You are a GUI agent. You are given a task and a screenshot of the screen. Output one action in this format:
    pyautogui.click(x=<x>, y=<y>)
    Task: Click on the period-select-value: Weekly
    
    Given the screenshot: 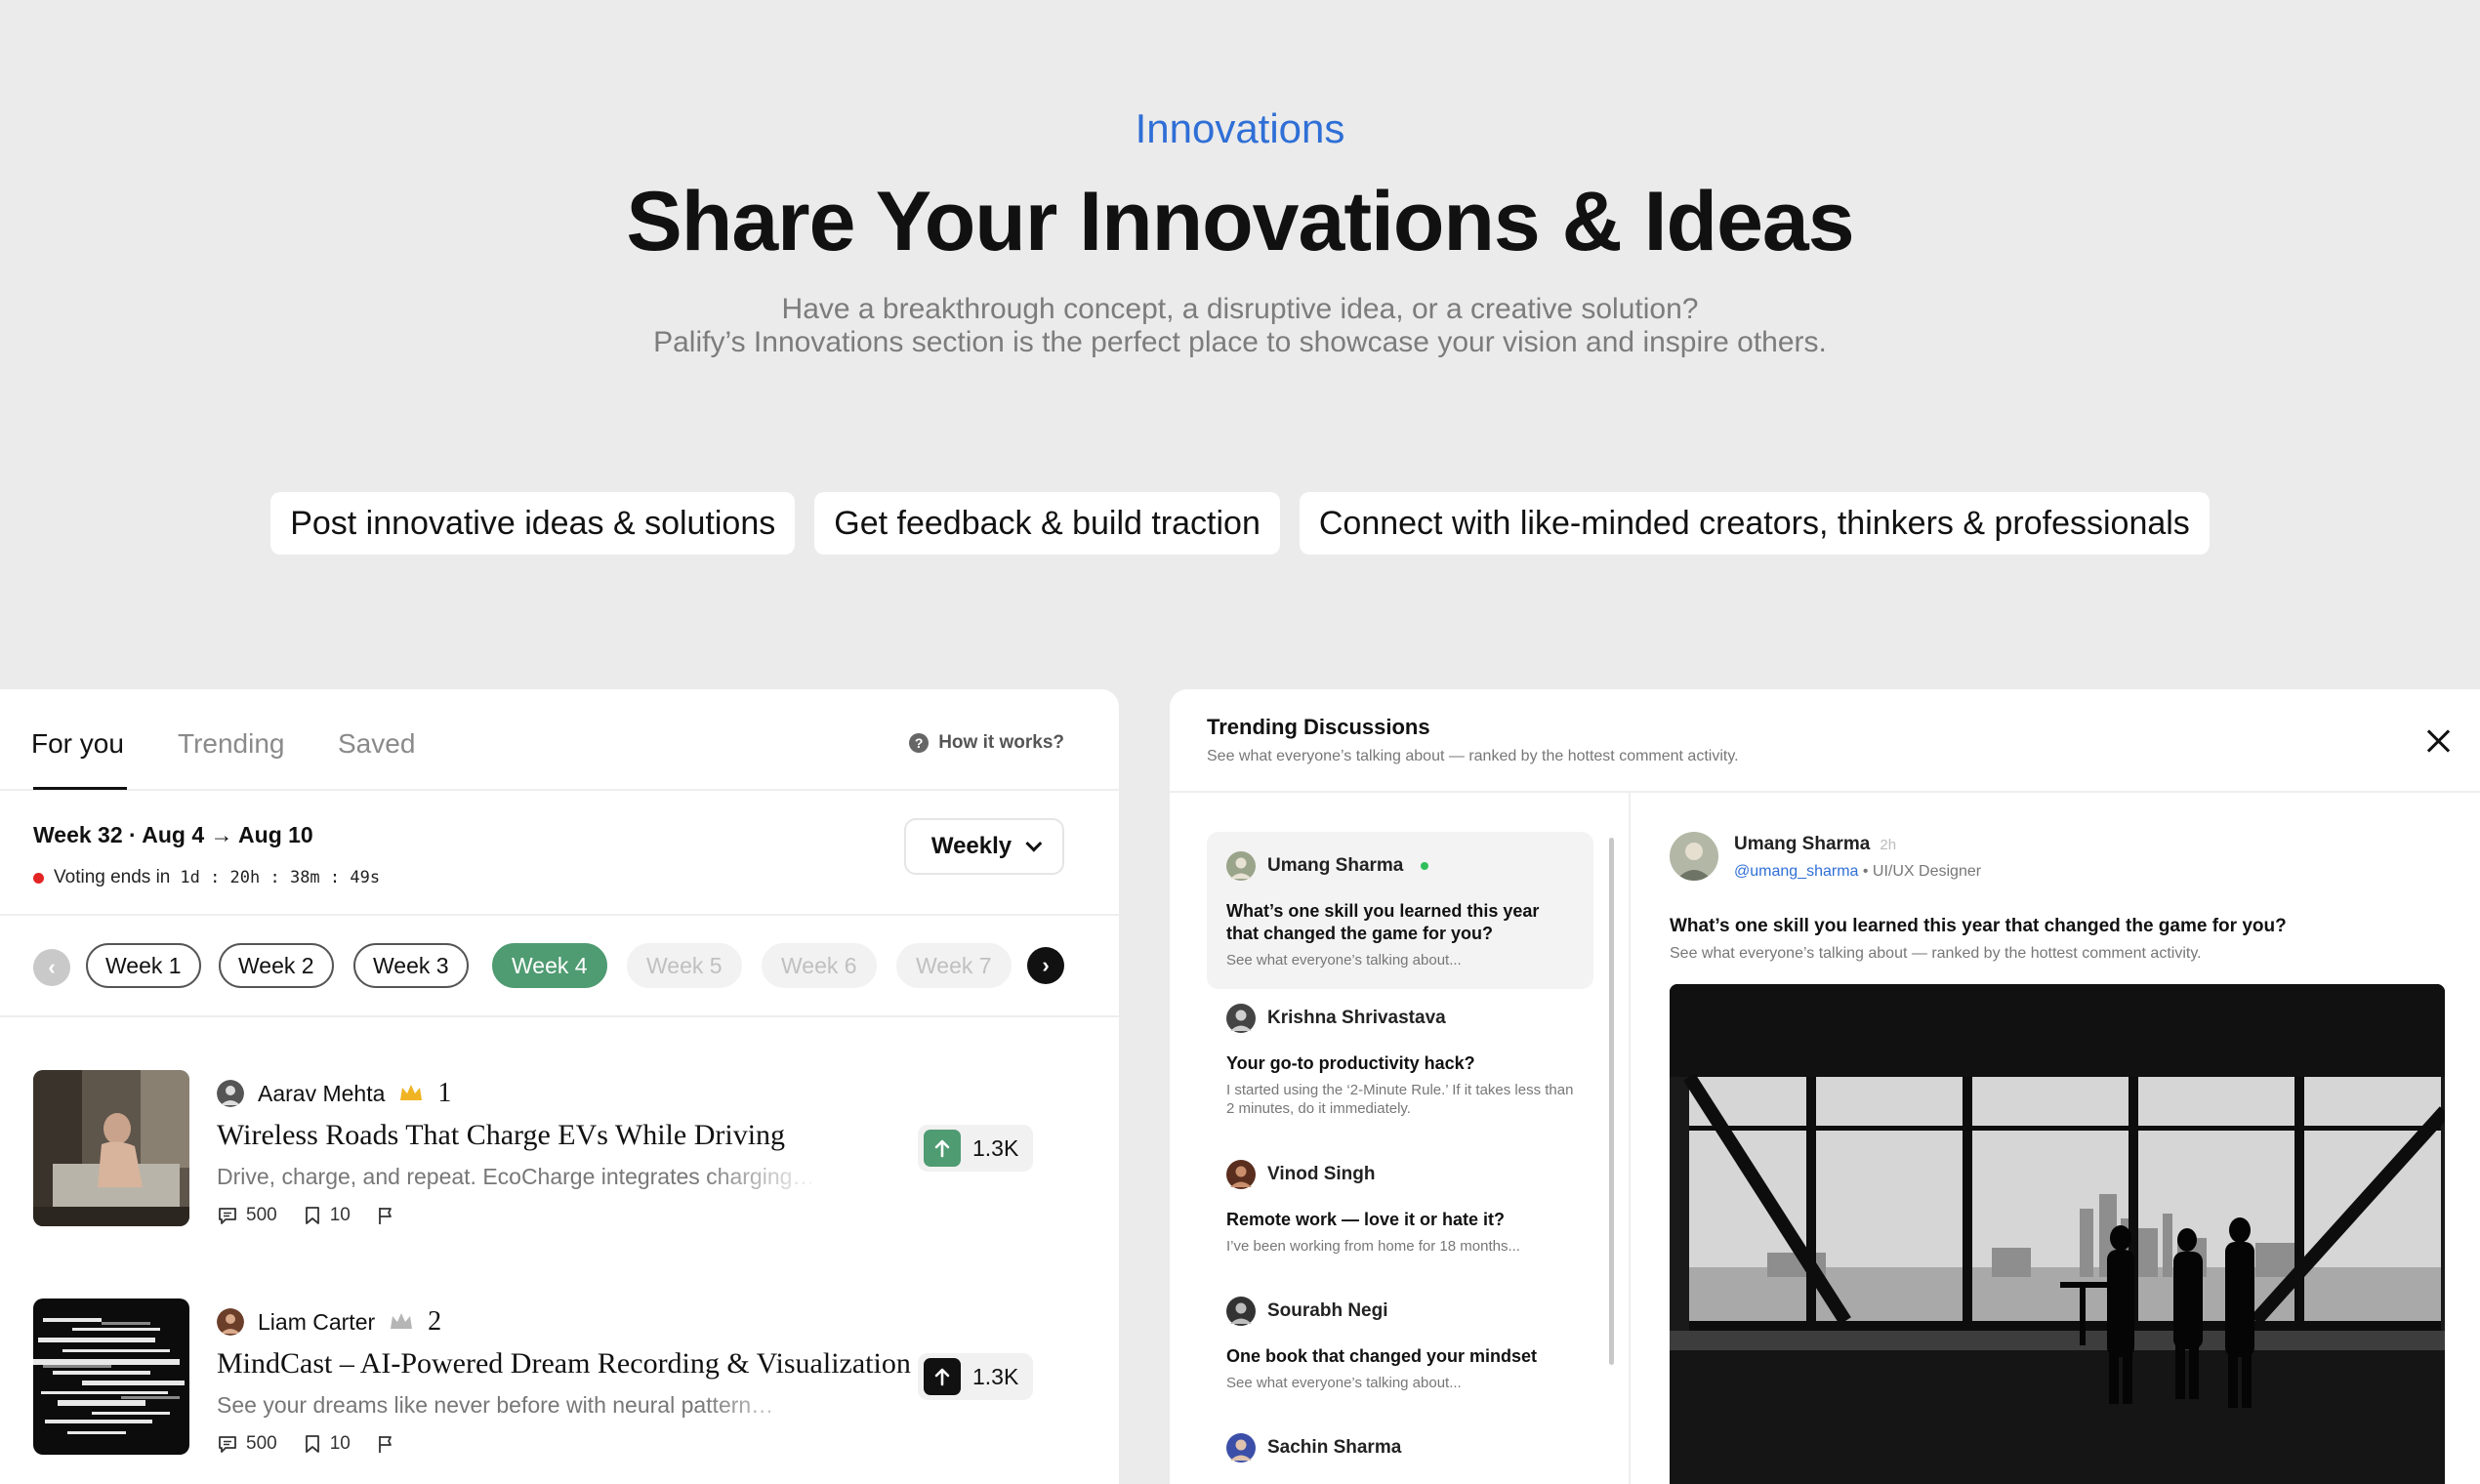 What is the action you would take?
    pyautogui.click(x=971, y=846)
    